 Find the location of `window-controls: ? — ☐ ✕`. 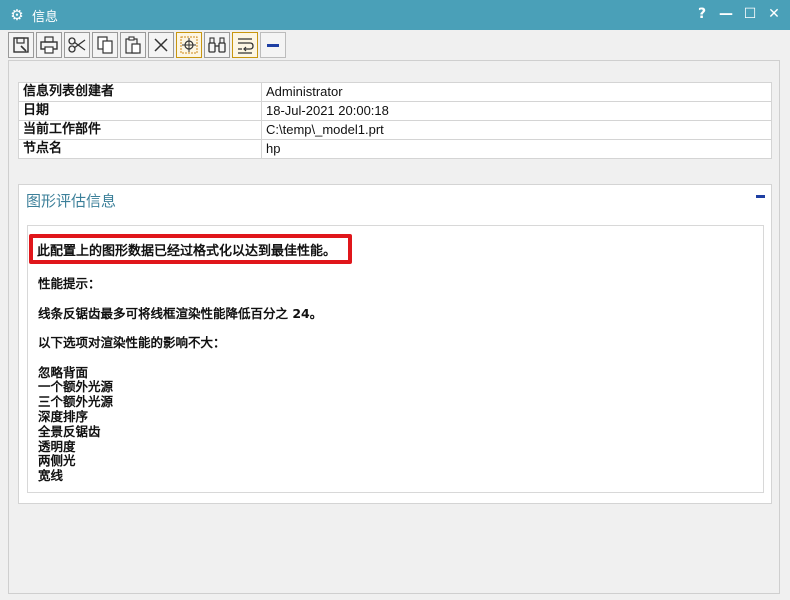

window-controls: ? — ☐ ✕ is located at coordinates (738, 15).